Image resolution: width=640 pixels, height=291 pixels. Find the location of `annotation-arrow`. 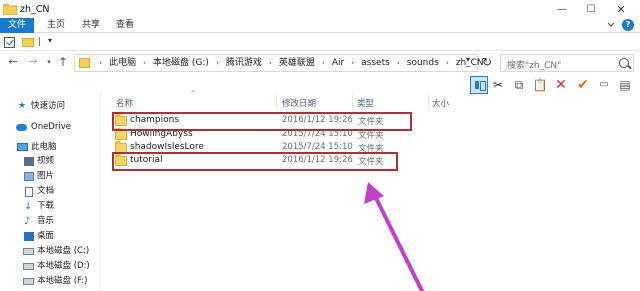

annotation-arrow is located at coordinates (394, 236).